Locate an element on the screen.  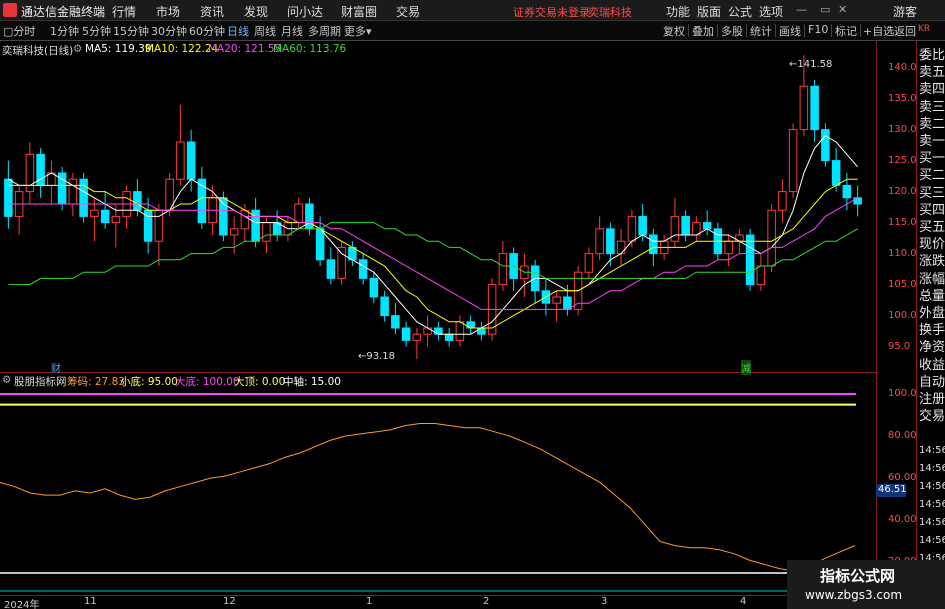
period-multi: 多周期 is located at coordinates (324, 31).